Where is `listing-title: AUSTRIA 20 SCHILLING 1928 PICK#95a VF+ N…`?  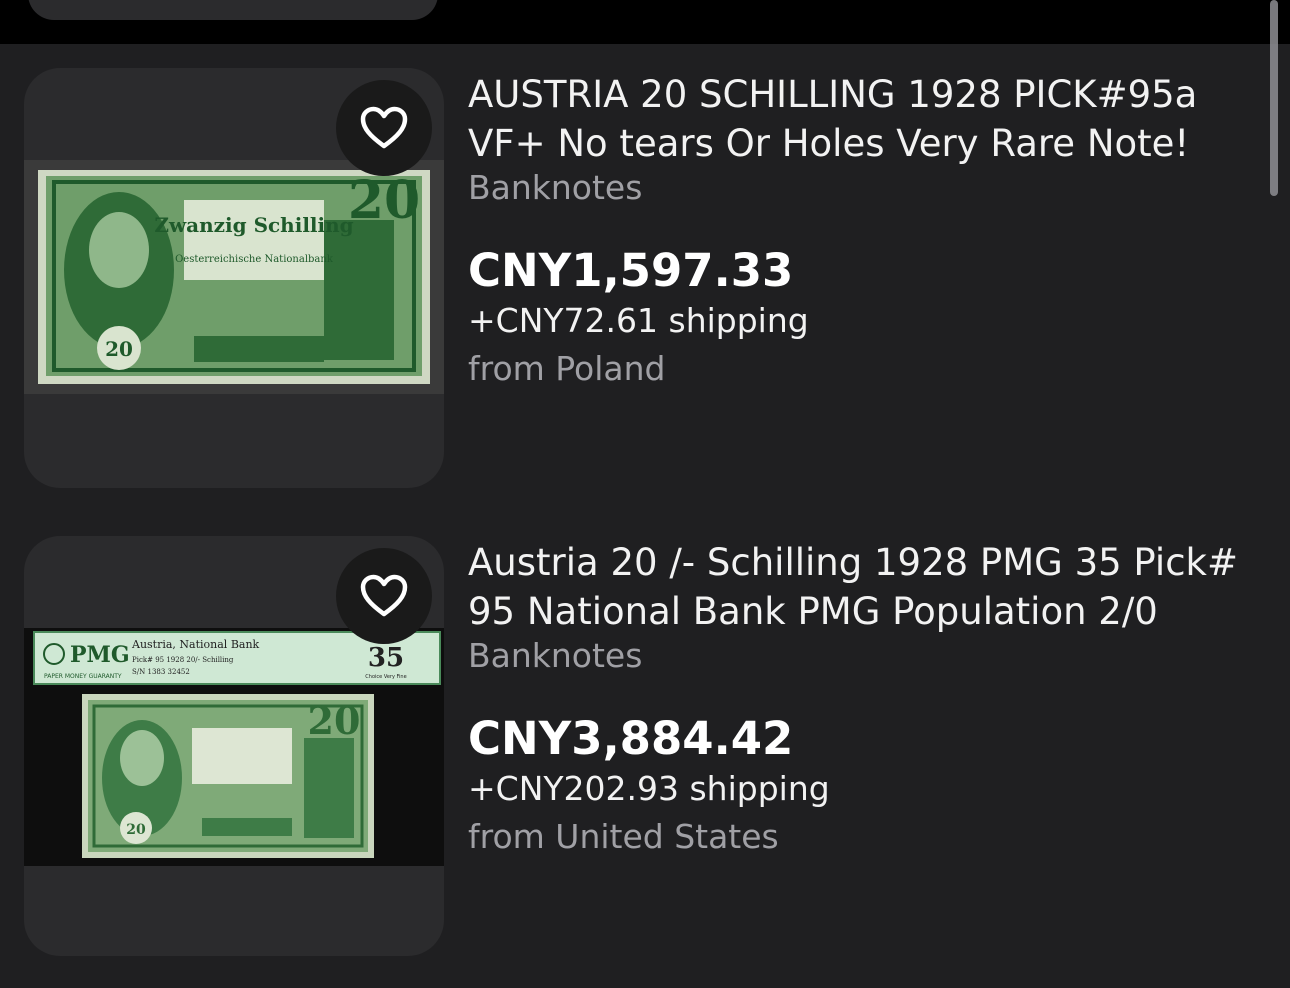
listing-title: AUSTRIA 20 SCHILLING 1928 PICK#95a VF+ N… is located at coordinates (868, 119).